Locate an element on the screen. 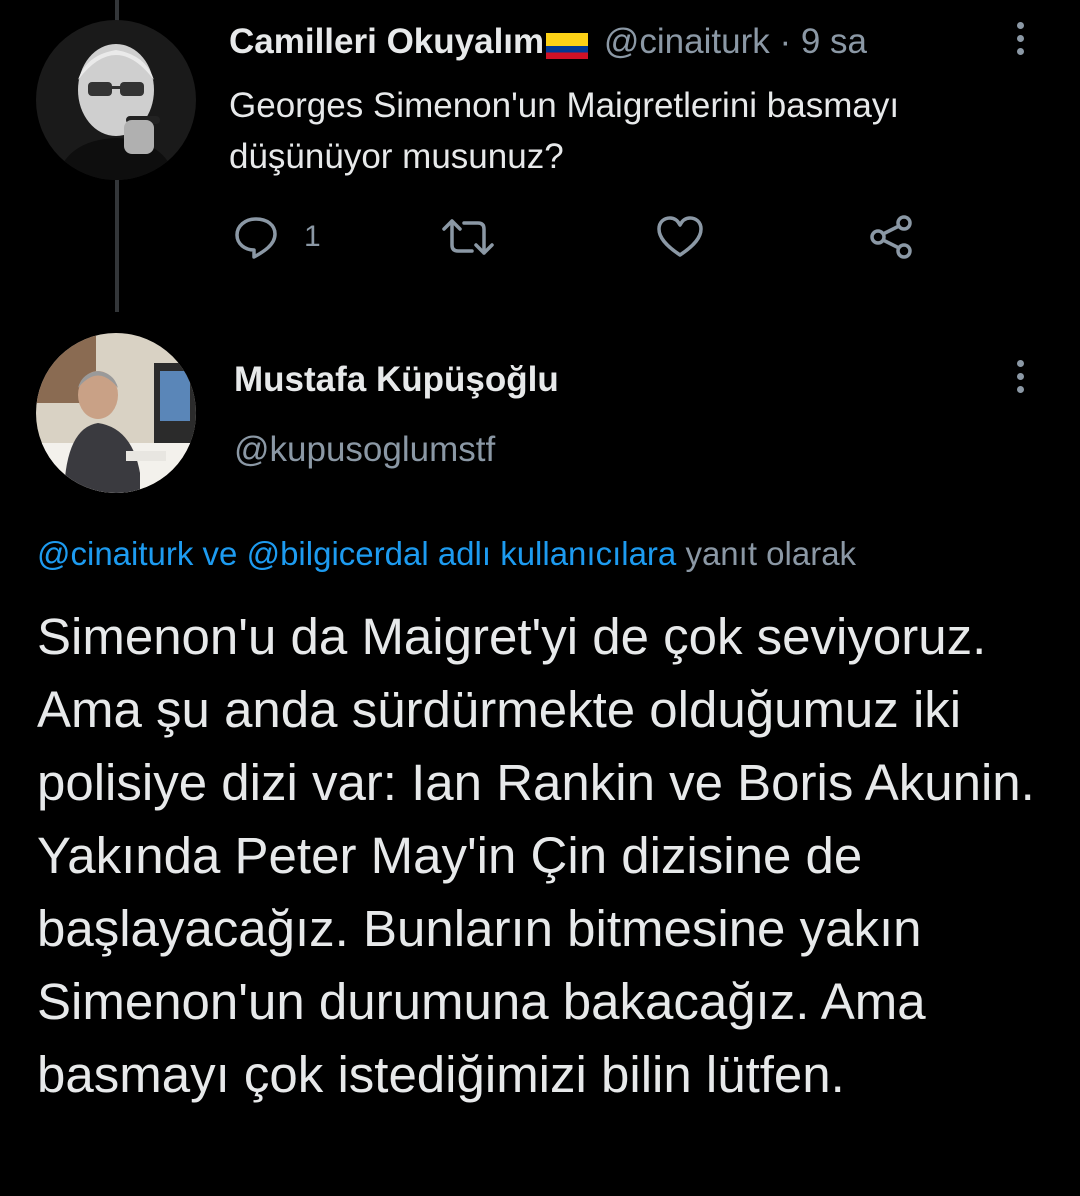  reply-icon is located at coordinates (256, 238).